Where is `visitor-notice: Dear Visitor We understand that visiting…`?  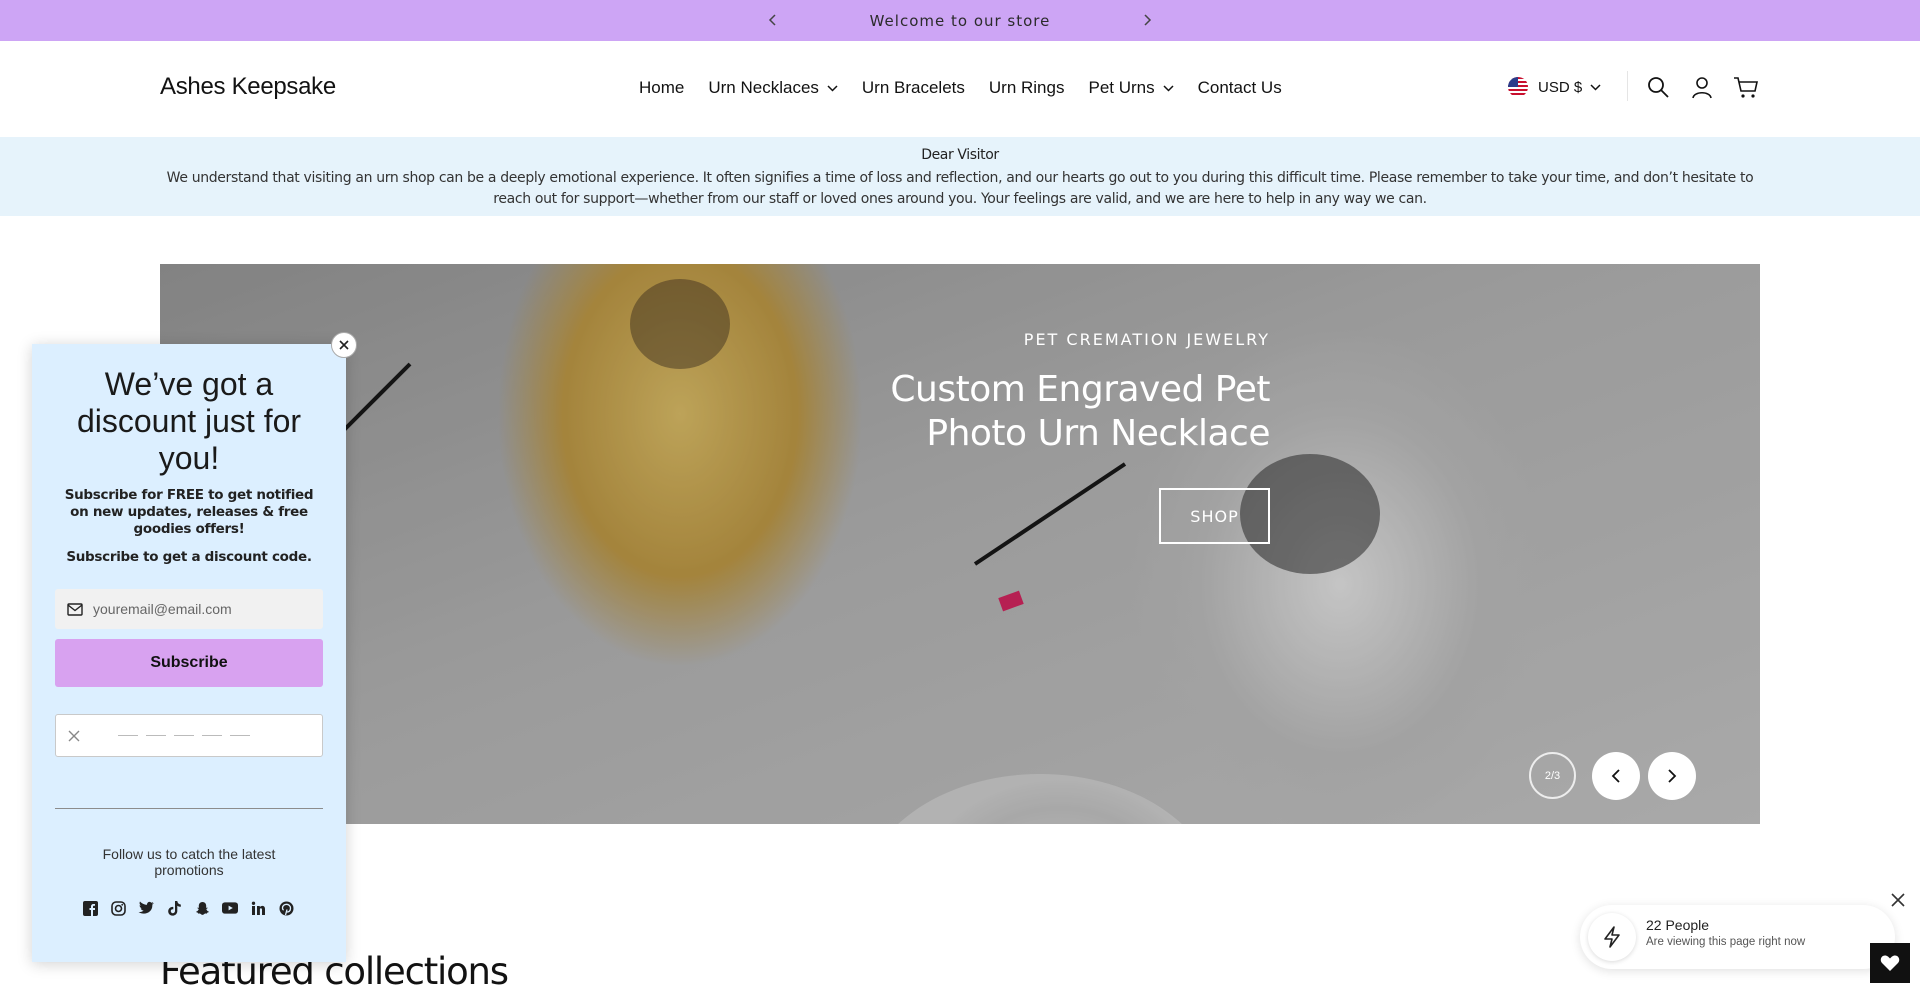 visitor-notice: Dear Visitor We understand that visiting… is located at coordinates (960, 176).